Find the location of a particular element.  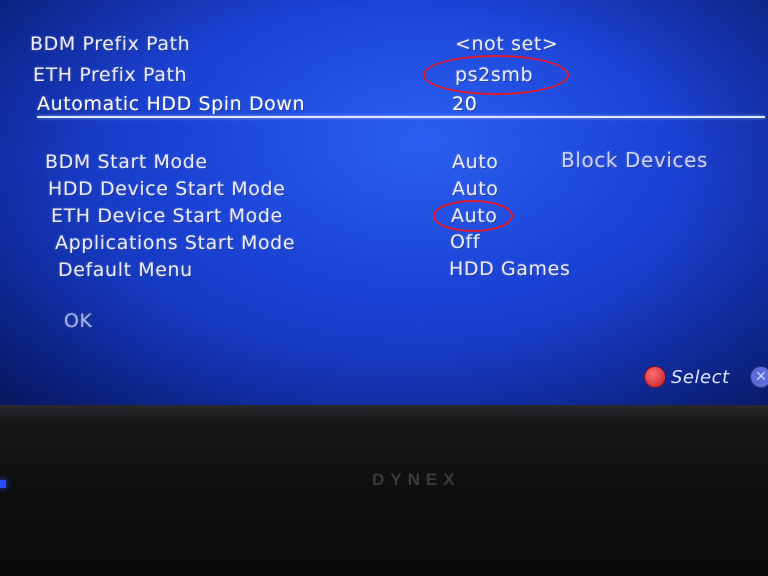

cross-button-icon: ✕ is located at coordinates (759, 377).